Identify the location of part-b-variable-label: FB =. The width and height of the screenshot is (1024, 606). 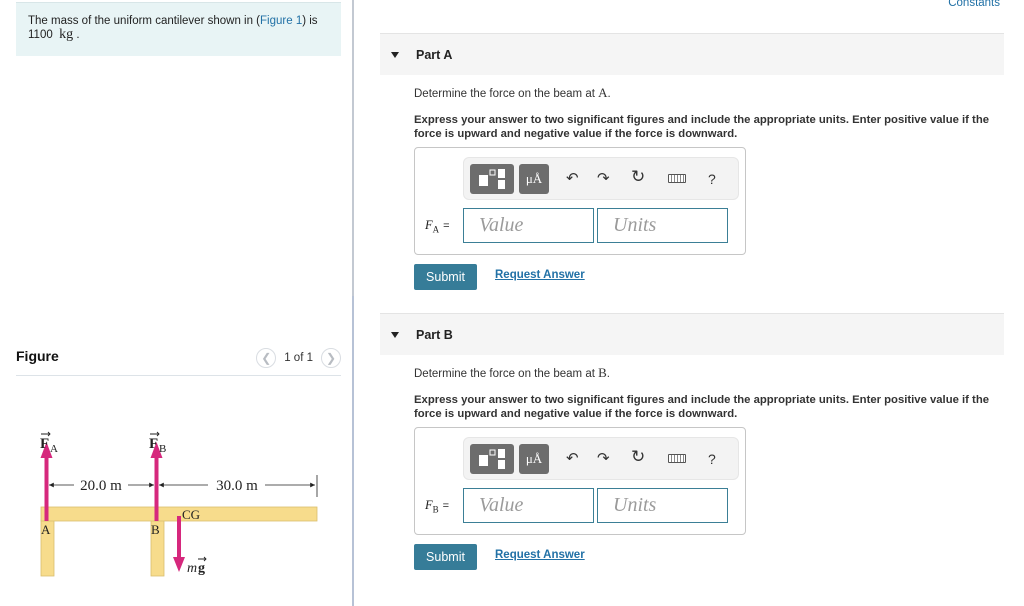
(437, 506).